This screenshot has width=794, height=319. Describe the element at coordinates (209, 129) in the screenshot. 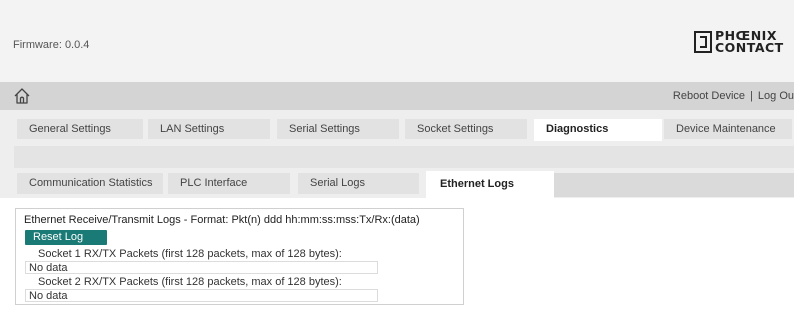

I see `tab-lan-settings: LAN Settings` at that location.